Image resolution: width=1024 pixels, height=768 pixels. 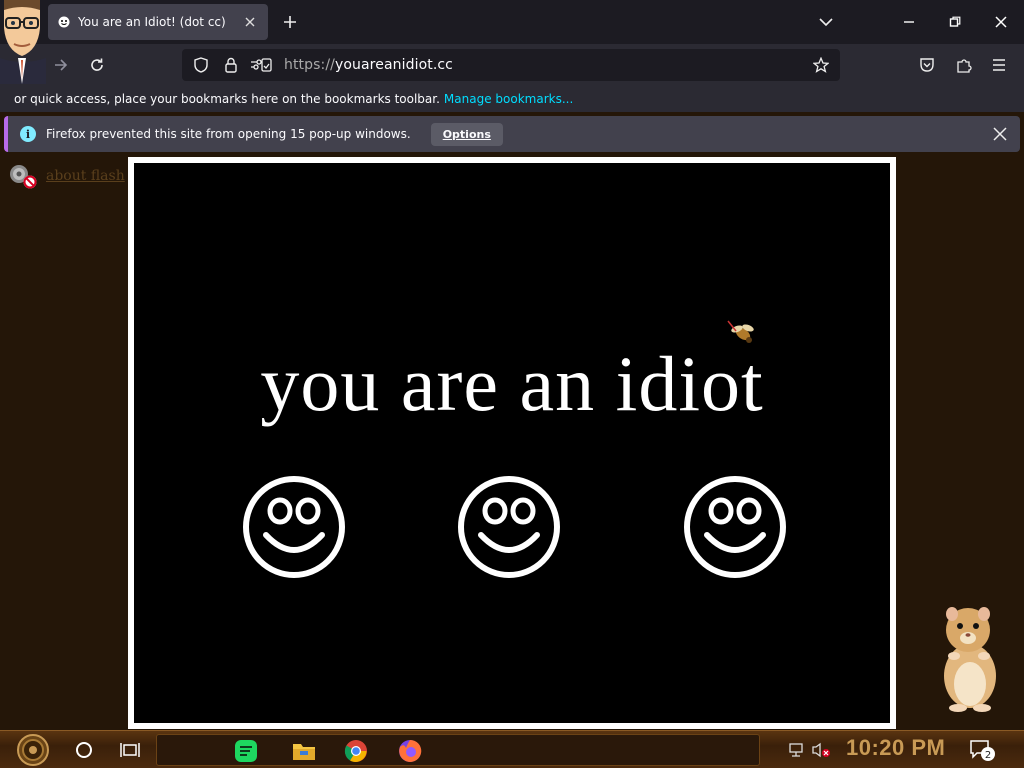 What do you see at coordinates (458, 750) in the screenshot?
I see `pinned-apps` at bounding box center [458, 750].